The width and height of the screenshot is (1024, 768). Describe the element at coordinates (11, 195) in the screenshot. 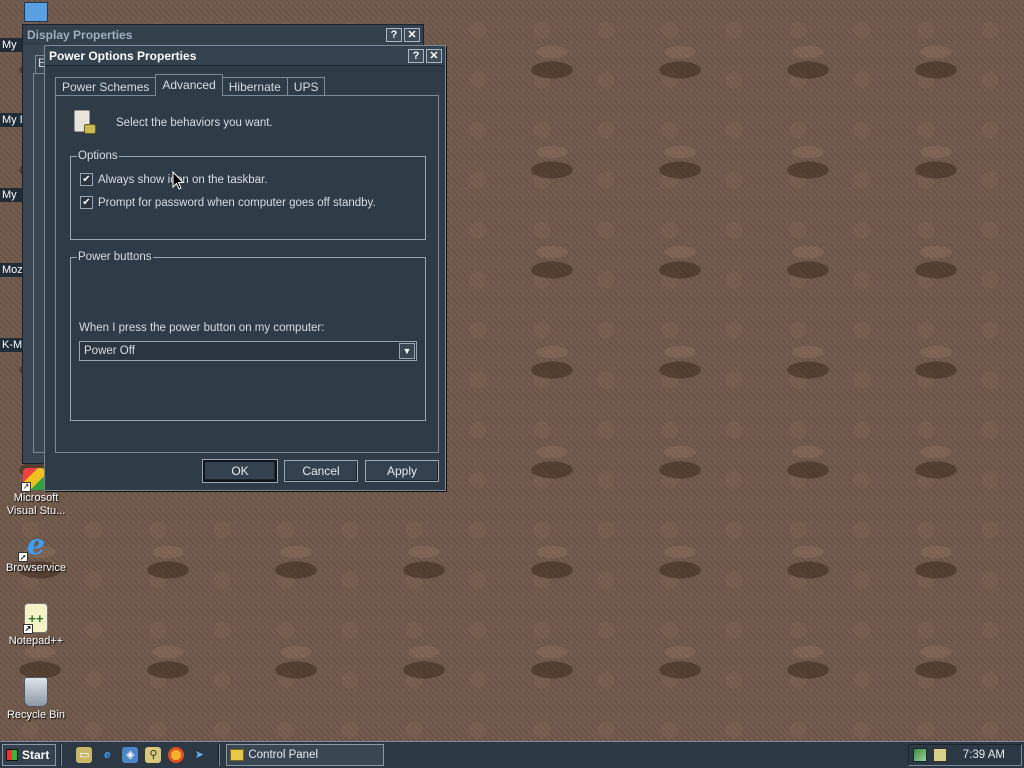

I see `desktop-label-partial-3: My` at that location.